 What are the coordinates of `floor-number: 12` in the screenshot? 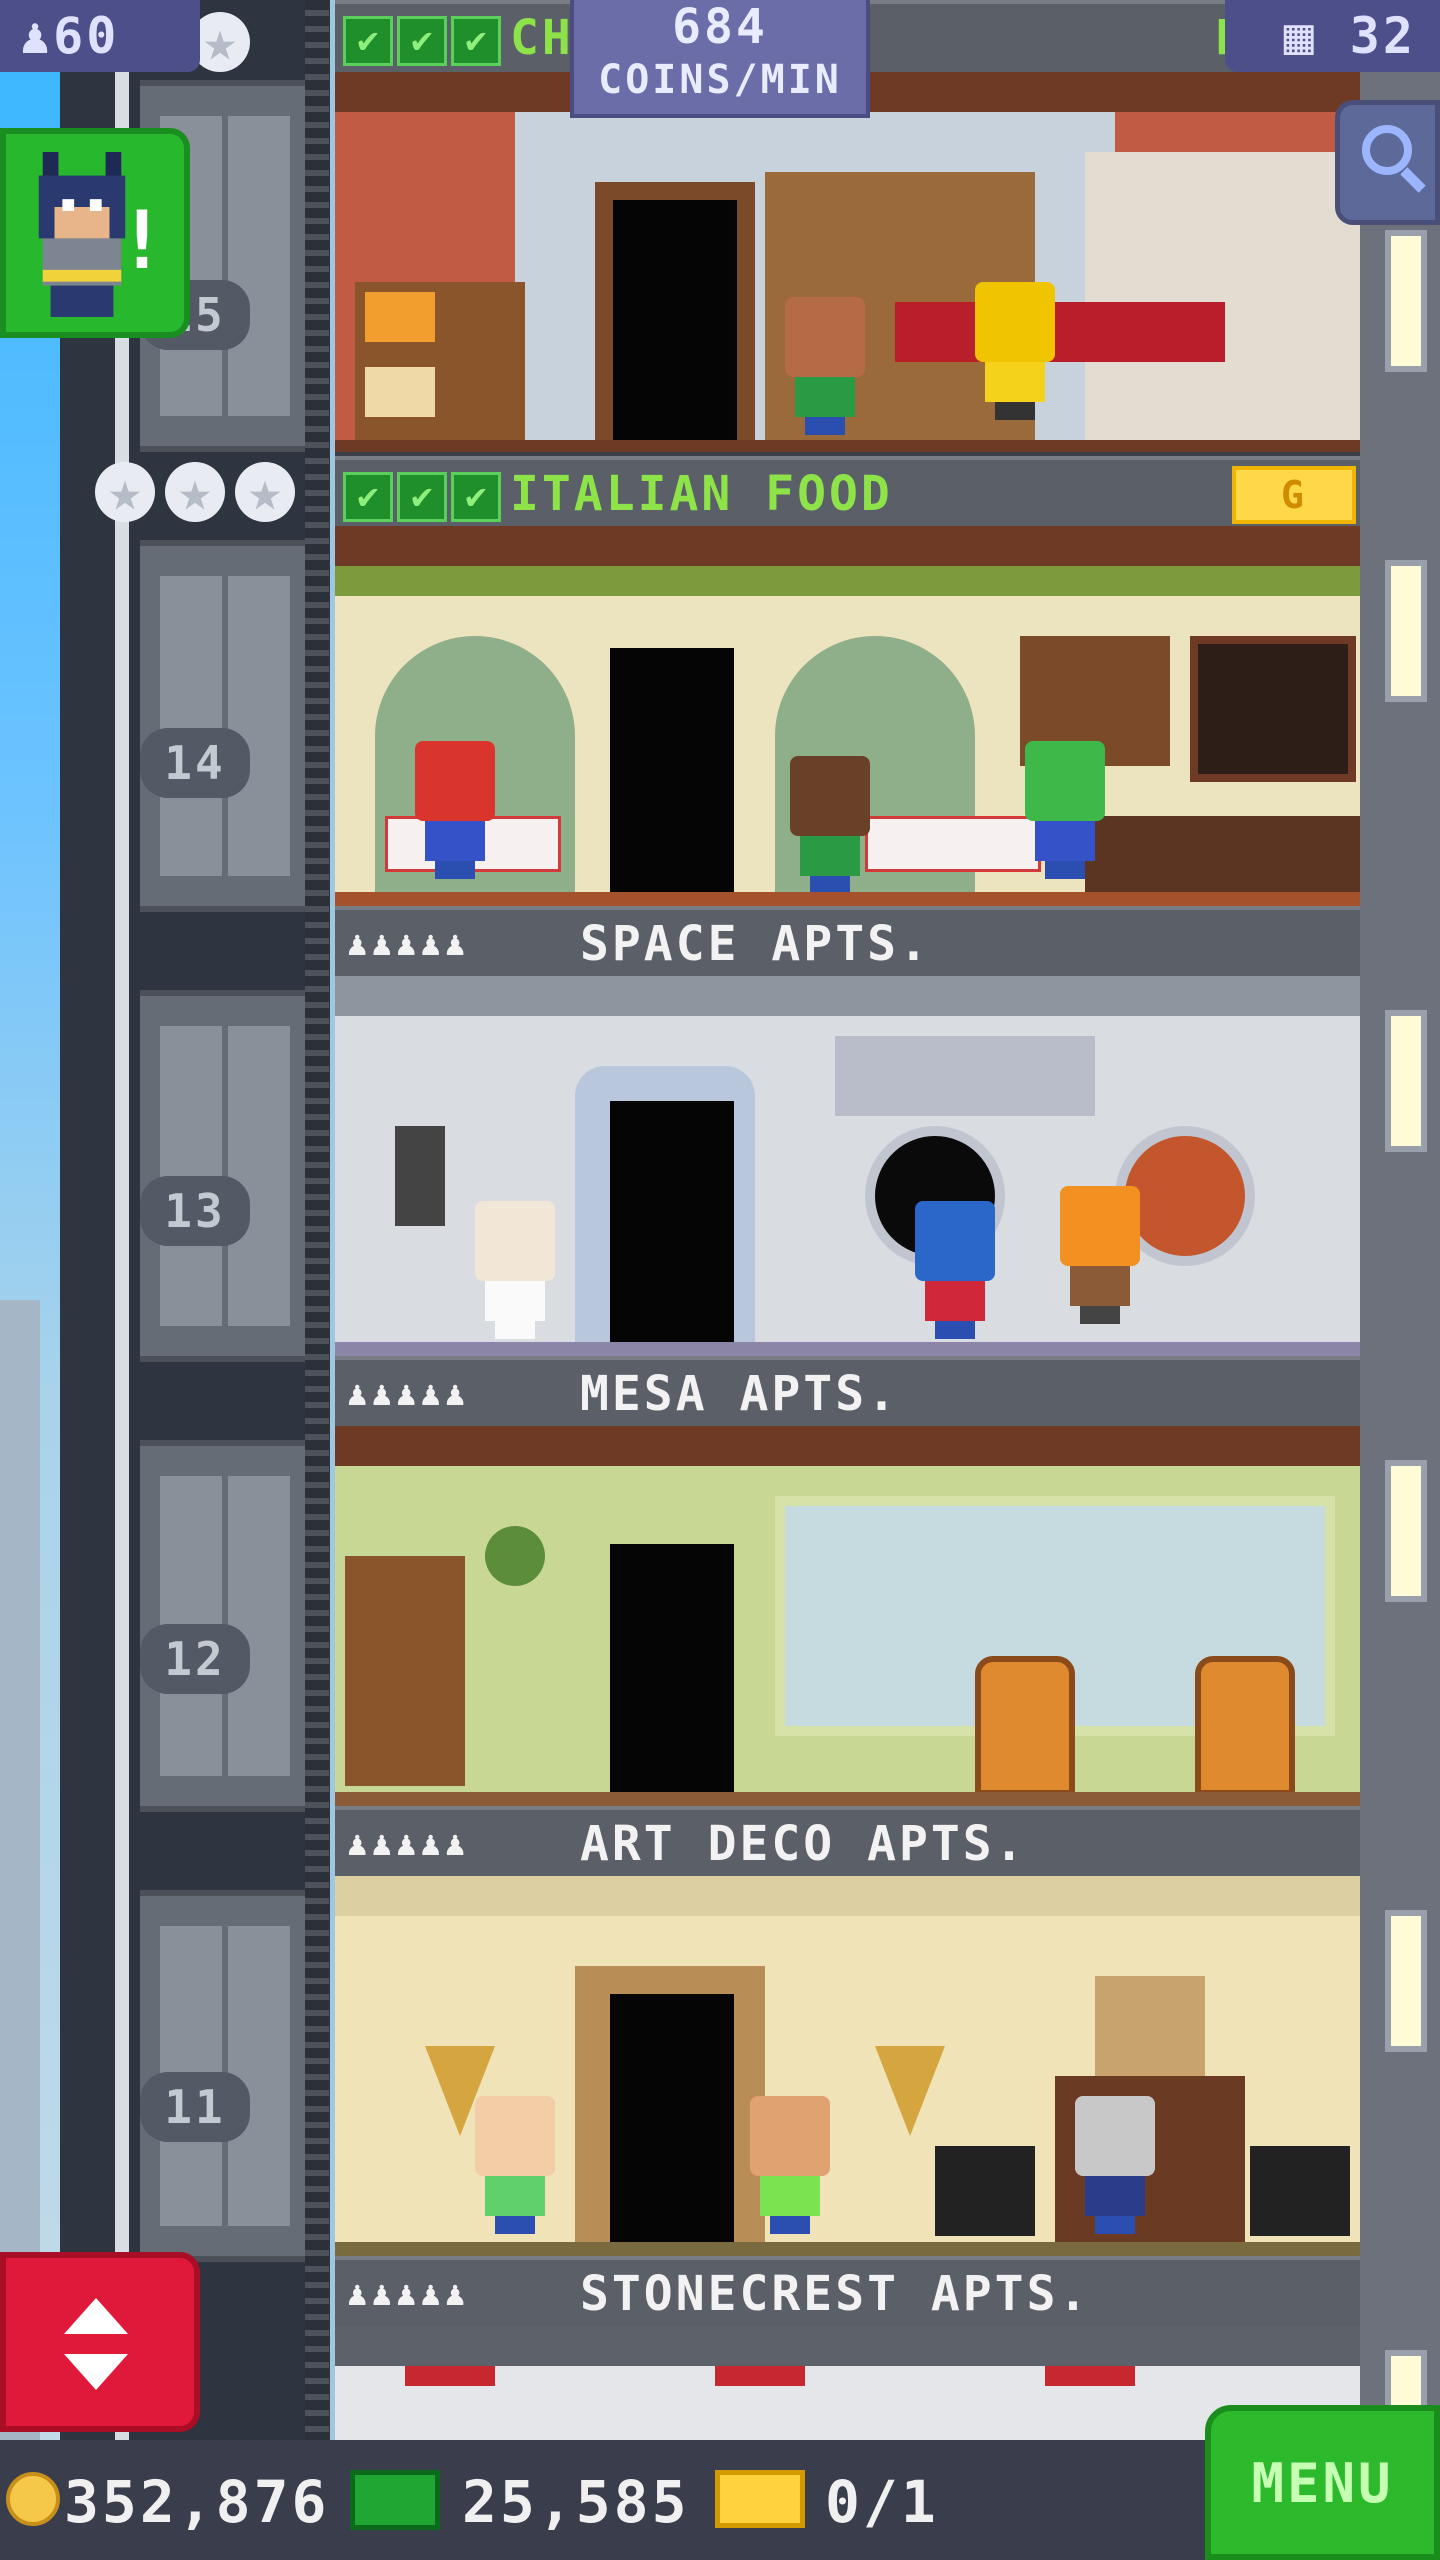 It's located at (195, 1659).